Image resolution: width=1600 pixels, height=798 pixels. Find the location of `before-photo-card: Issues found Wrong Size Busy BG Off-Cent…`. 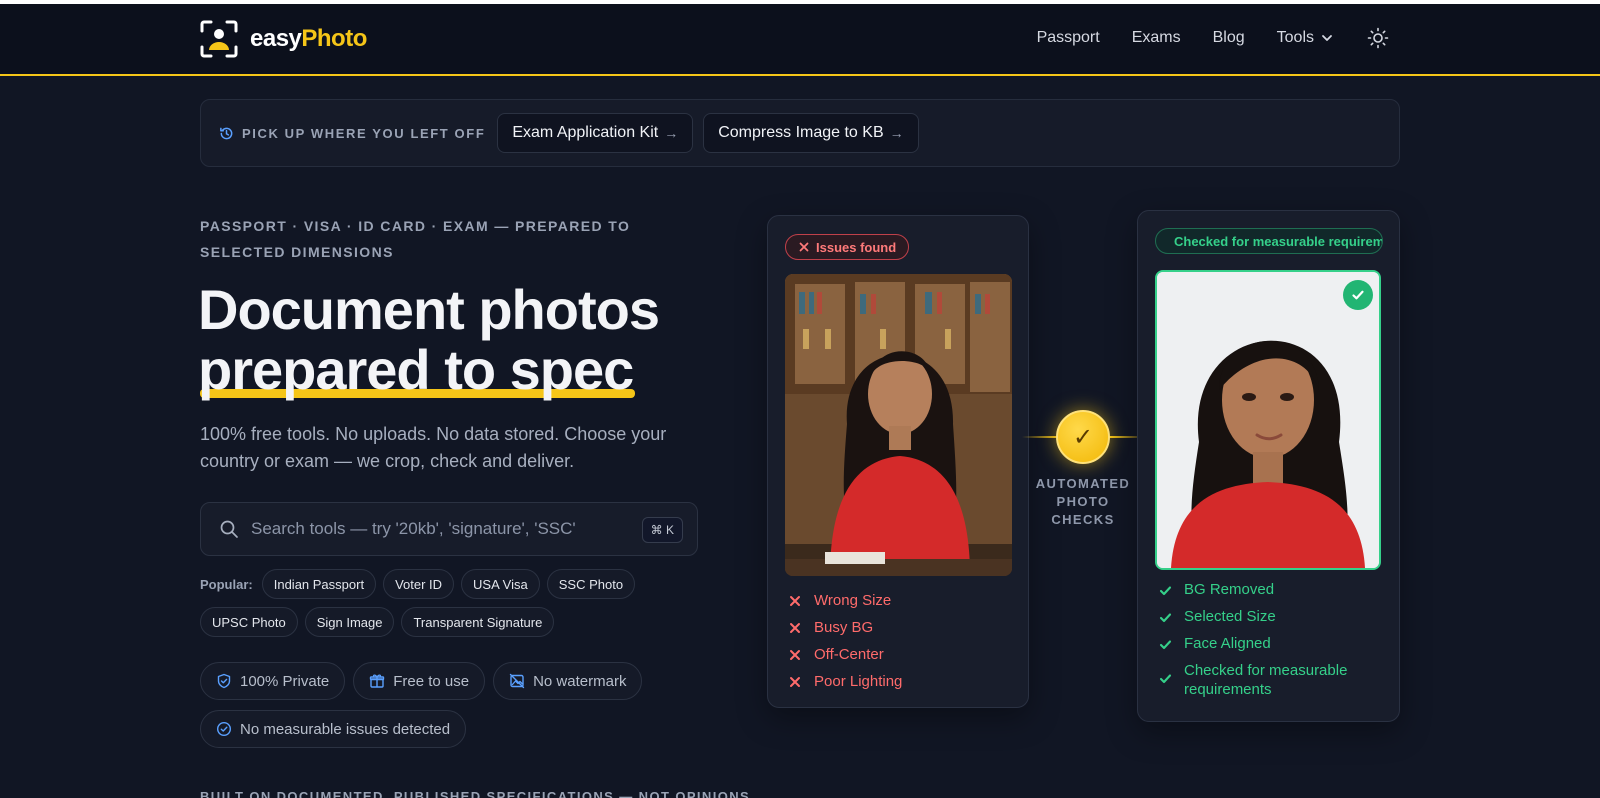

before-photo-card: Issues found Wrong Size Busy BG Off-Cent… is located at coordinates (898, 461).